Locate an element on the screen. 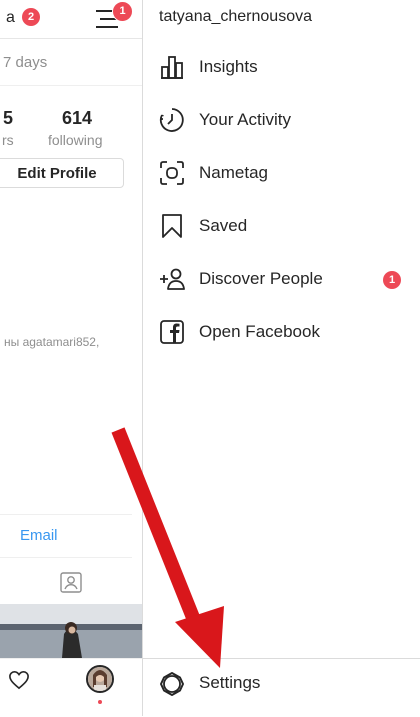  menu-item-label: Nametag is located at coordinates (233, 172).